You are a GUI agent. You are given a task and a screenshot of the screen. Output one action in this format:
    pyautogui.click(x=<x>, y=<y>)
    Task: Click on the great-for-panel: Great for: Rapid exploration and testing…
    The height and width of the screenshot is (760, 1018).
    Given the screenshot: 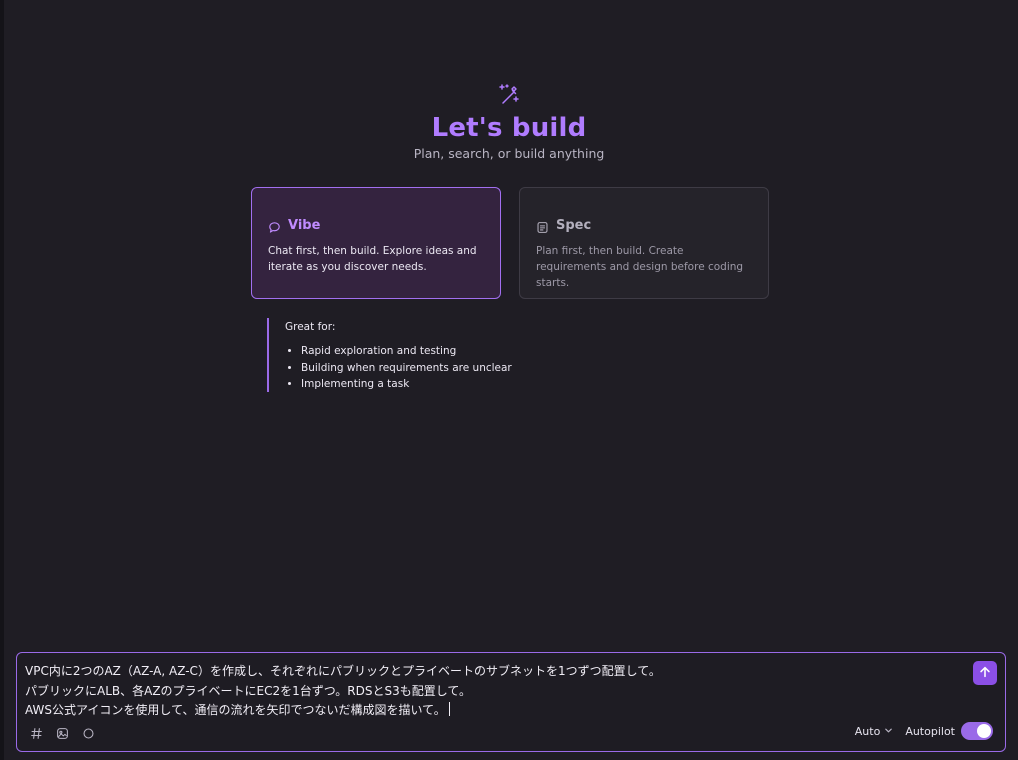 What is the action you would take?
    pyautogui.click(x=406, y=355)
    